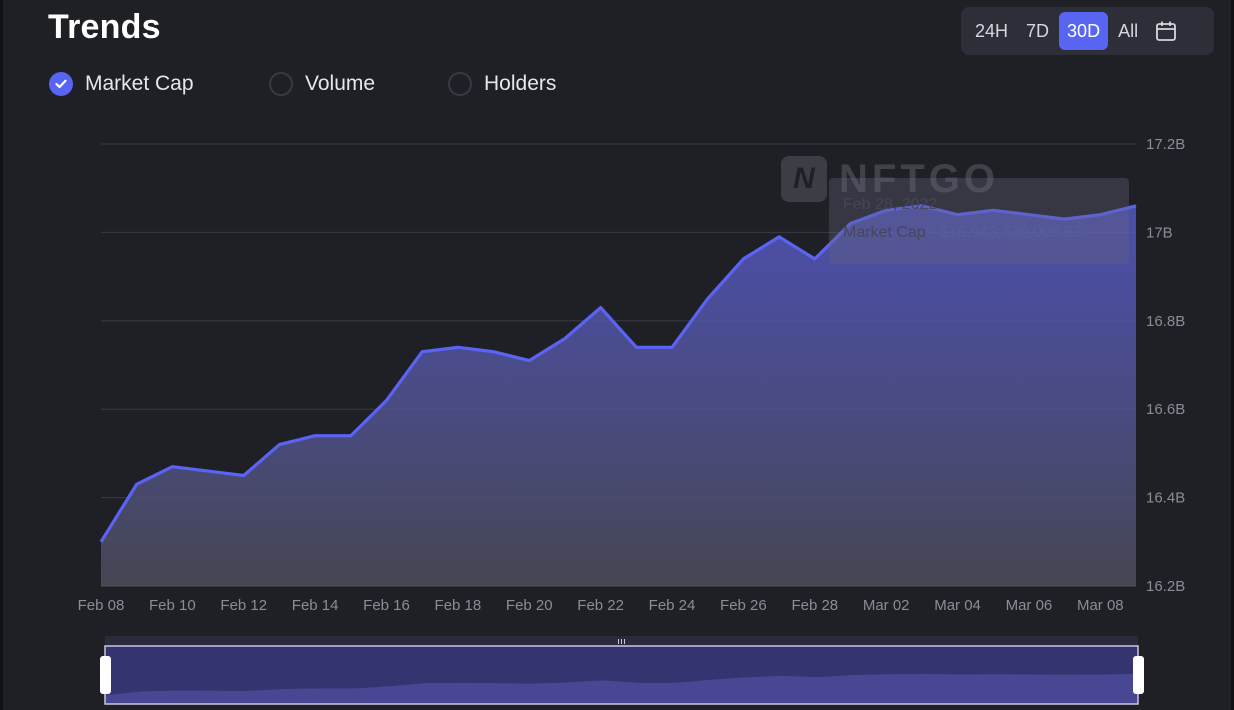 This screenshot has height=710, width=1234. What do you see at coordinates (1159, 232) in the screenshot?
I see `y-tick-label: 17B` at bounding box center [1159, 232].